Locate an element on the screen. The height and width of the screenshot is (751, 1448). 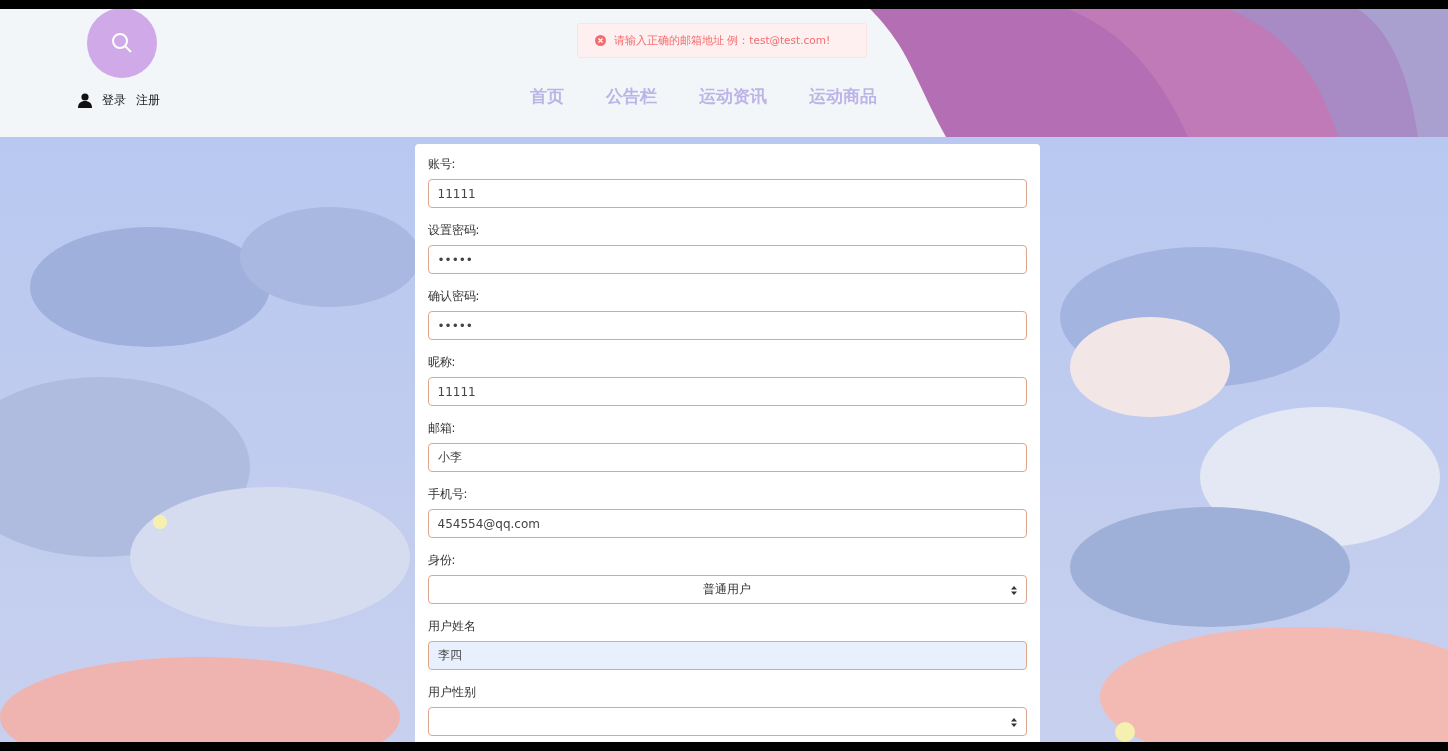
input-field: 小李 is located at coordinates (727, 457).